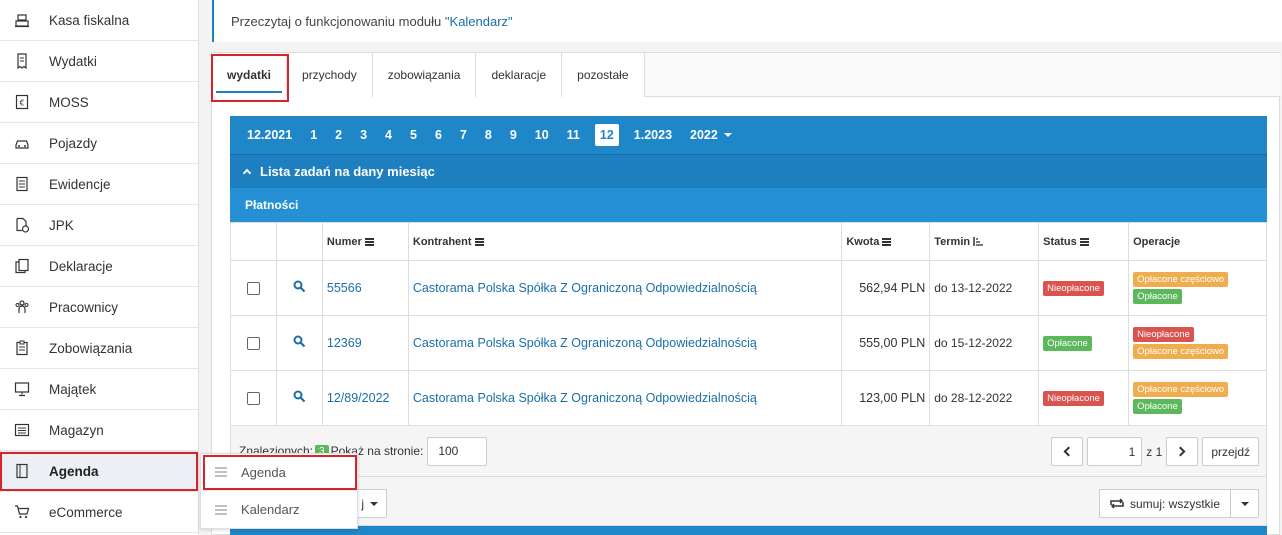 Image resolution: width=1282 pixels, height=535 pixels. I want to click on month-10: 10, so click(542, 135).